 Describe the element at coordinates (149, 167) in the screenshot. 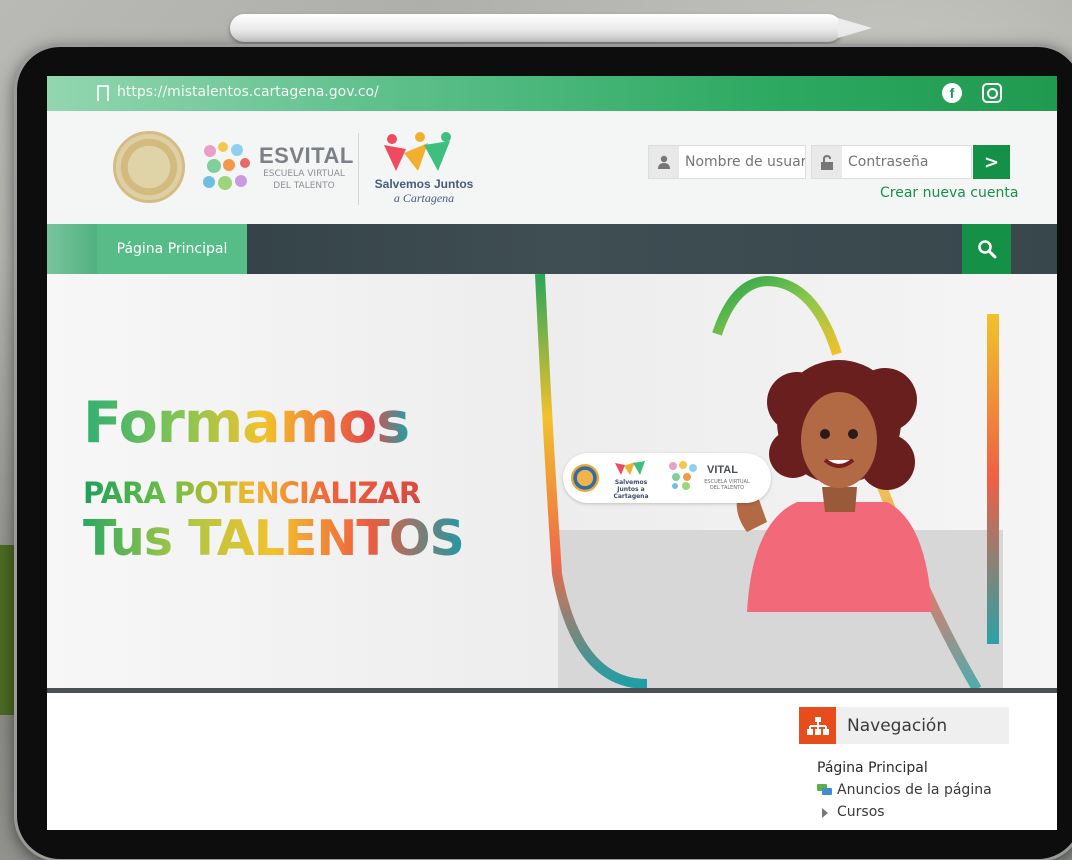

I see `city-seal-logo` at that location.